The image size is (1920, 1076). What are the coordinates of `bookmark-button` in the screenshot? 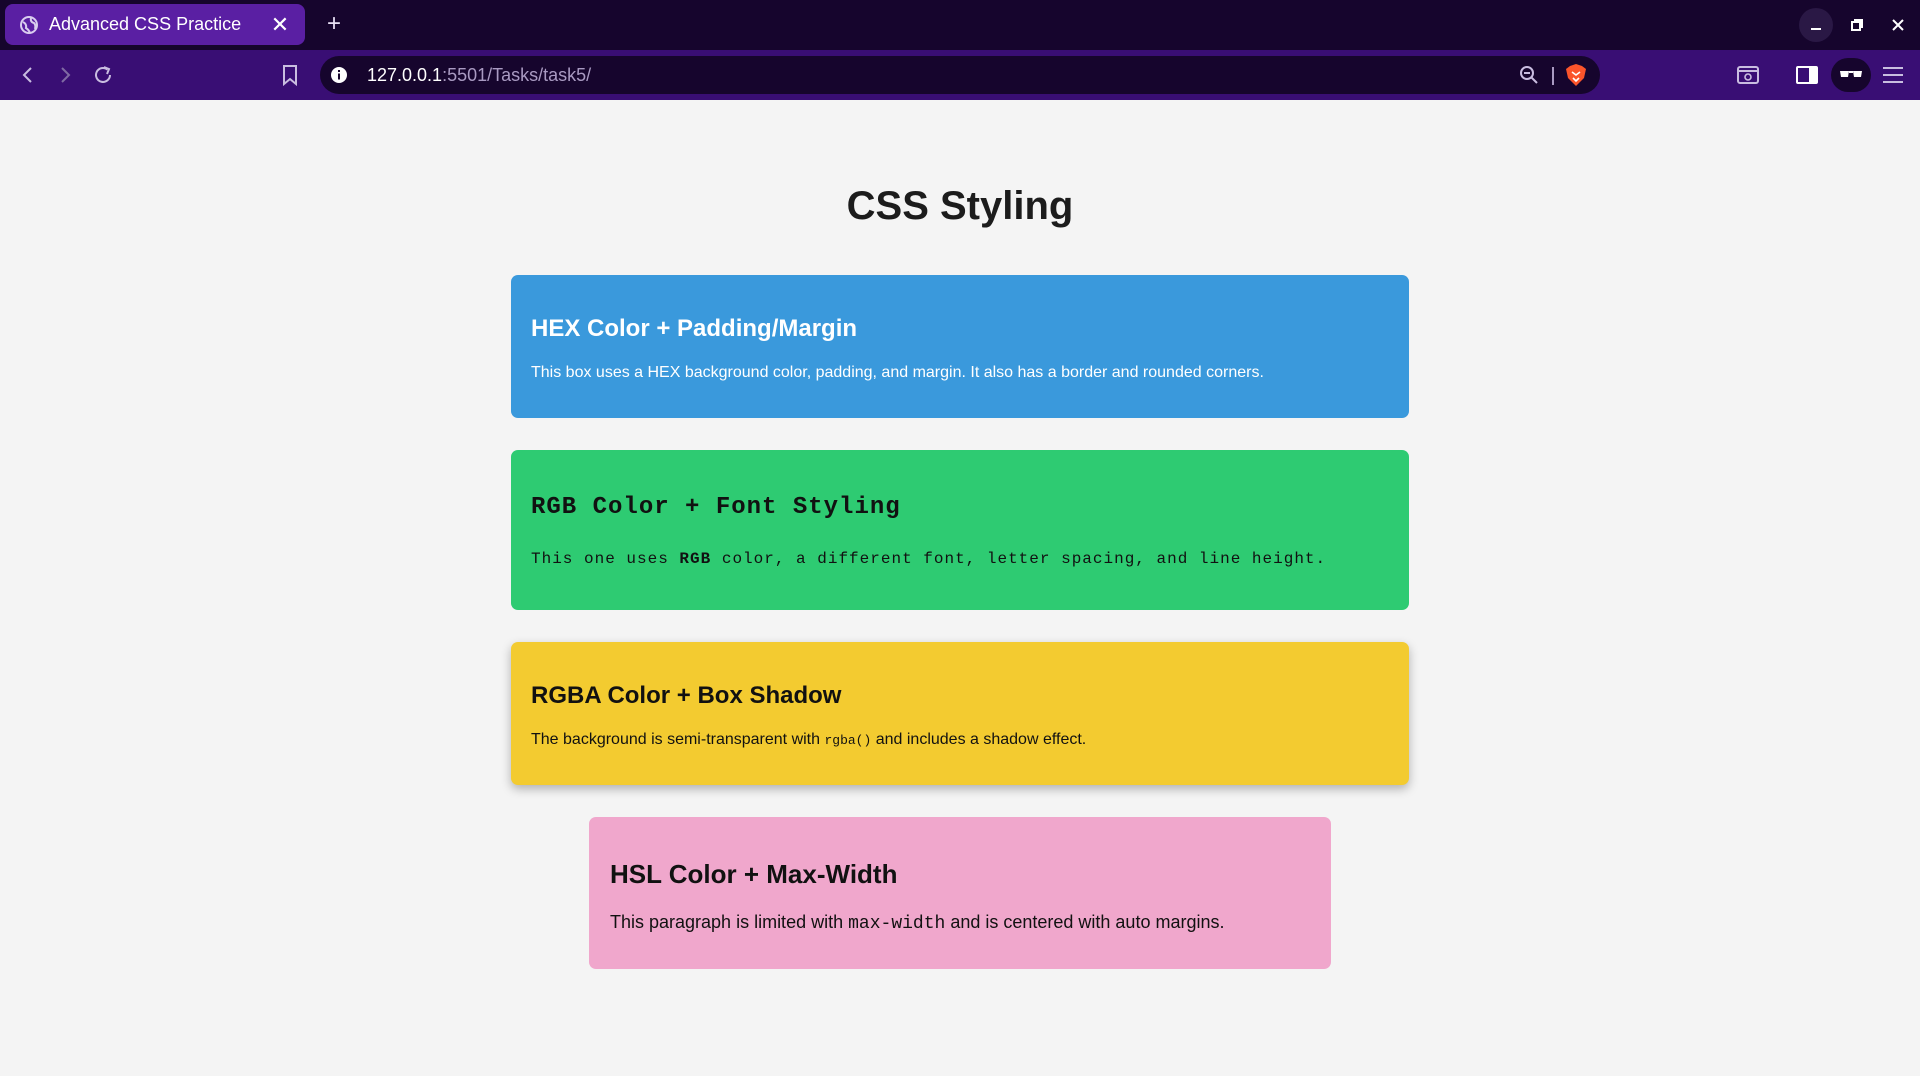 It's located at (290, 75).